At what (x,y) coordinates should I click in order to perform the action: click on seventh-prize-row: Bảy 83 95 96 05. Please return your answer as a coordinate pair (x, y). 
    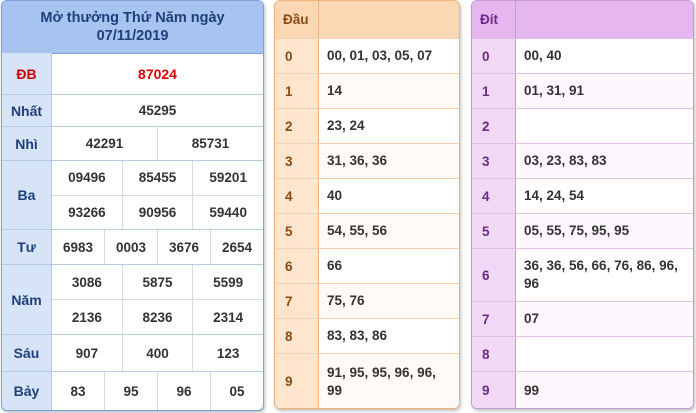
    Looking at the image, I should click on (132, 391).